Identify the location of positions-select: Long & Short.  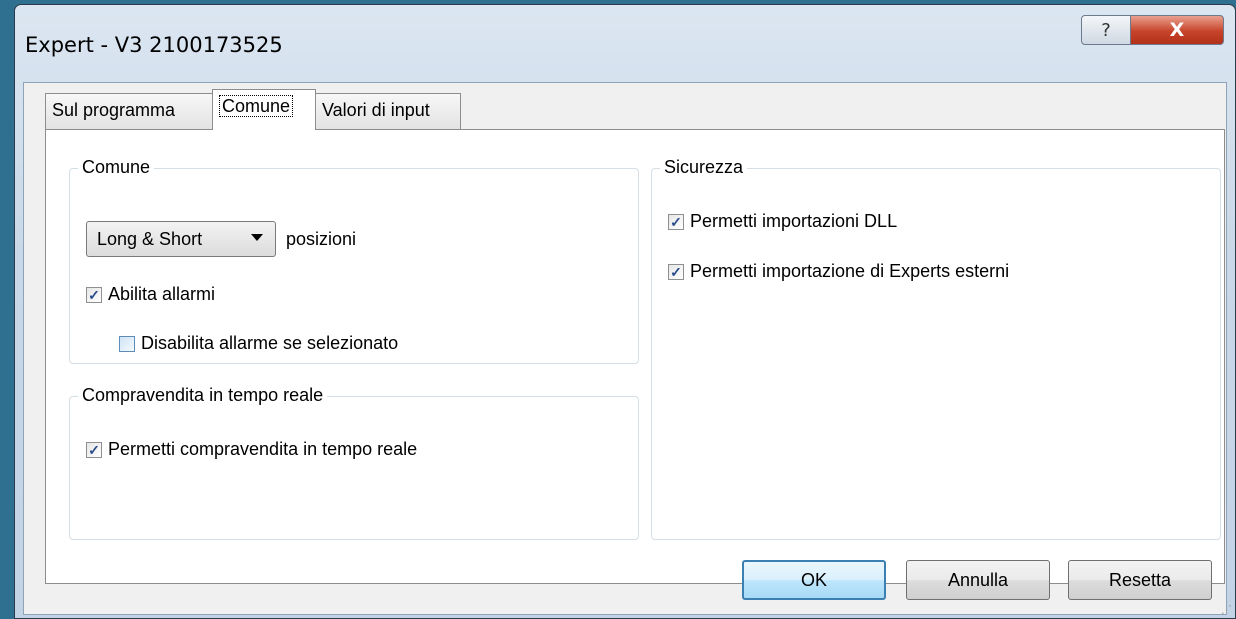
(181, 239).